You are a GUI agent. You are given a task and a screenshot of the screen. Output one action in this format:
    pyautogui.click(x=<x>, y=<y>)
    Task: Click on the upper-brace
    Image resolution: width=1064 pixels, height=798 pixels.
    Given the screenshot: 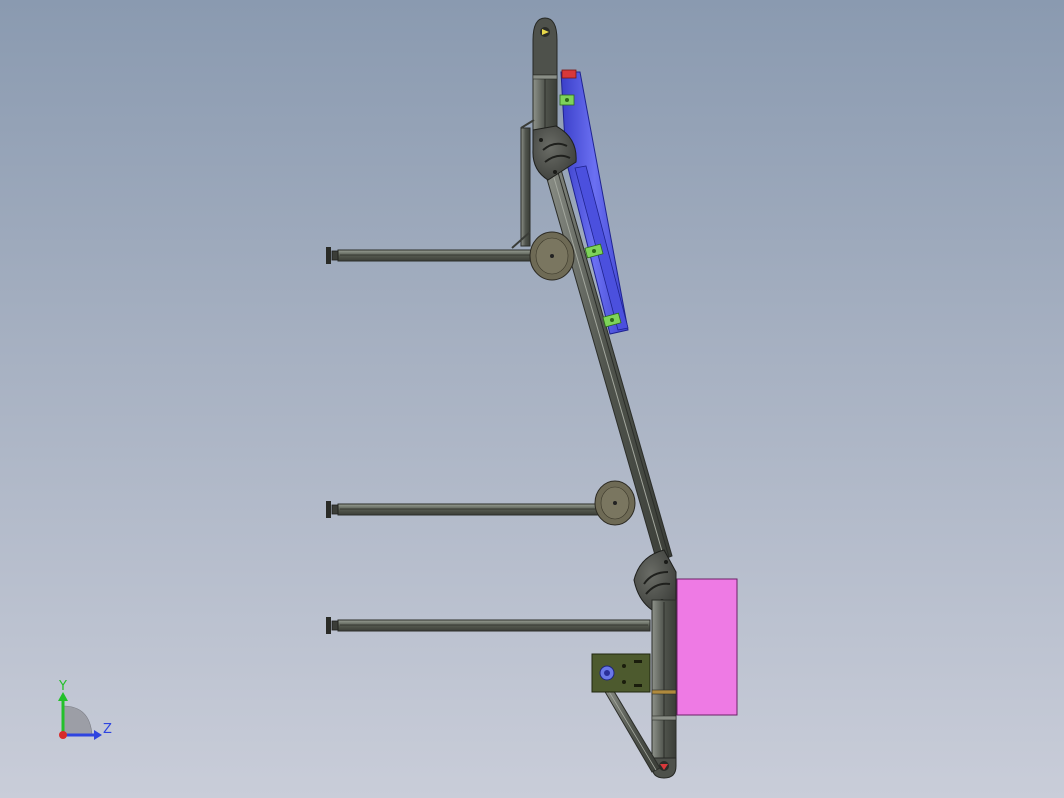 What is the action you would take?
    pyautogui.click(x=523, y=184)
    